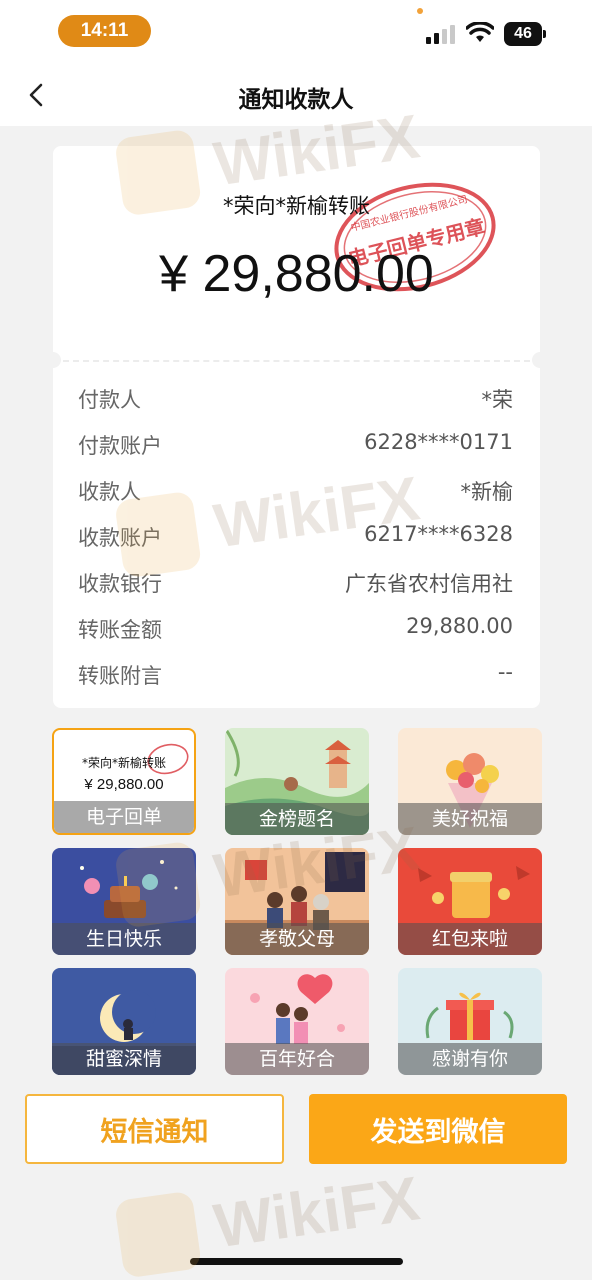 This screenshot has height=1280, width=592. I want to click on detail-label: 收款银行, so click(120, 584).